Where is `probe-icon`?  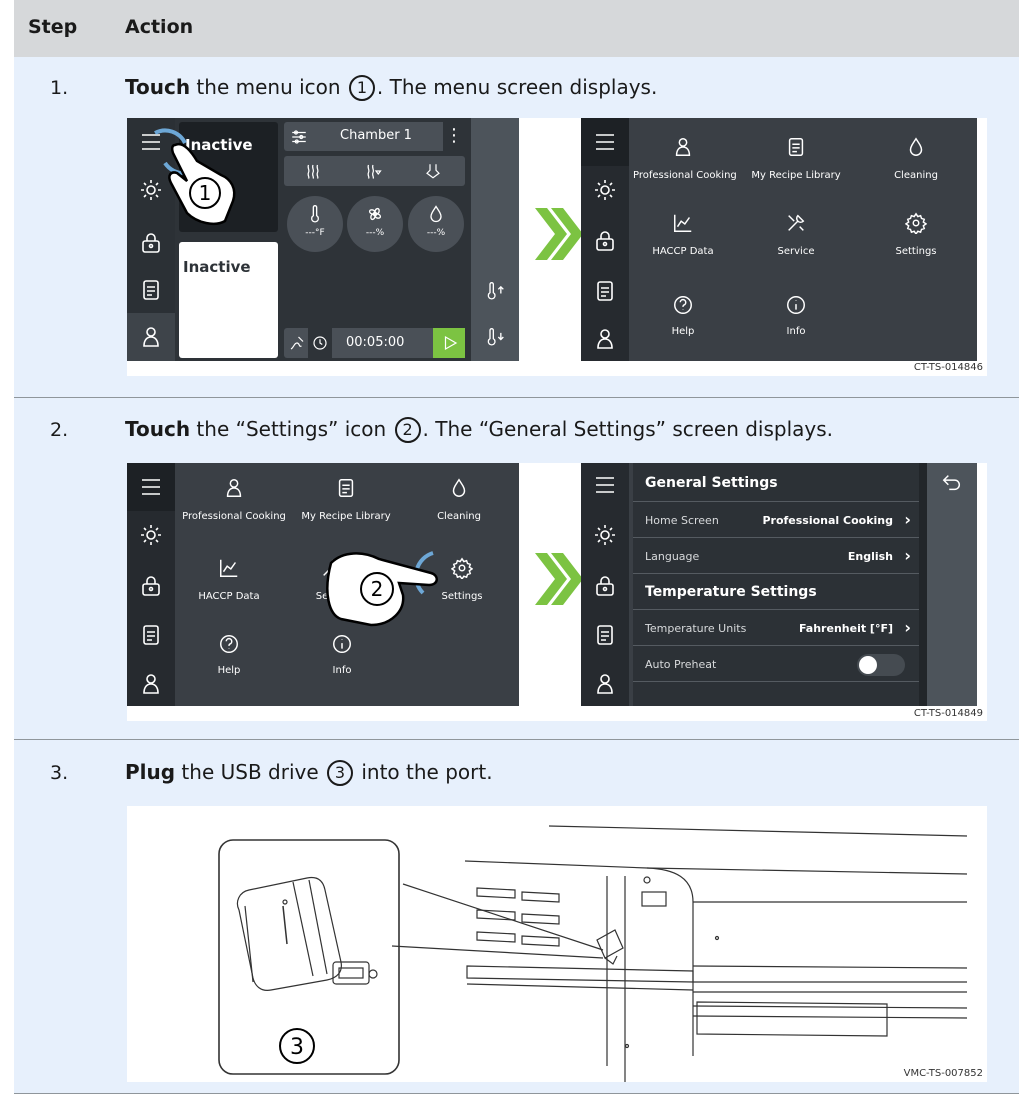
probe-icon is located at coordinates (297, 343).